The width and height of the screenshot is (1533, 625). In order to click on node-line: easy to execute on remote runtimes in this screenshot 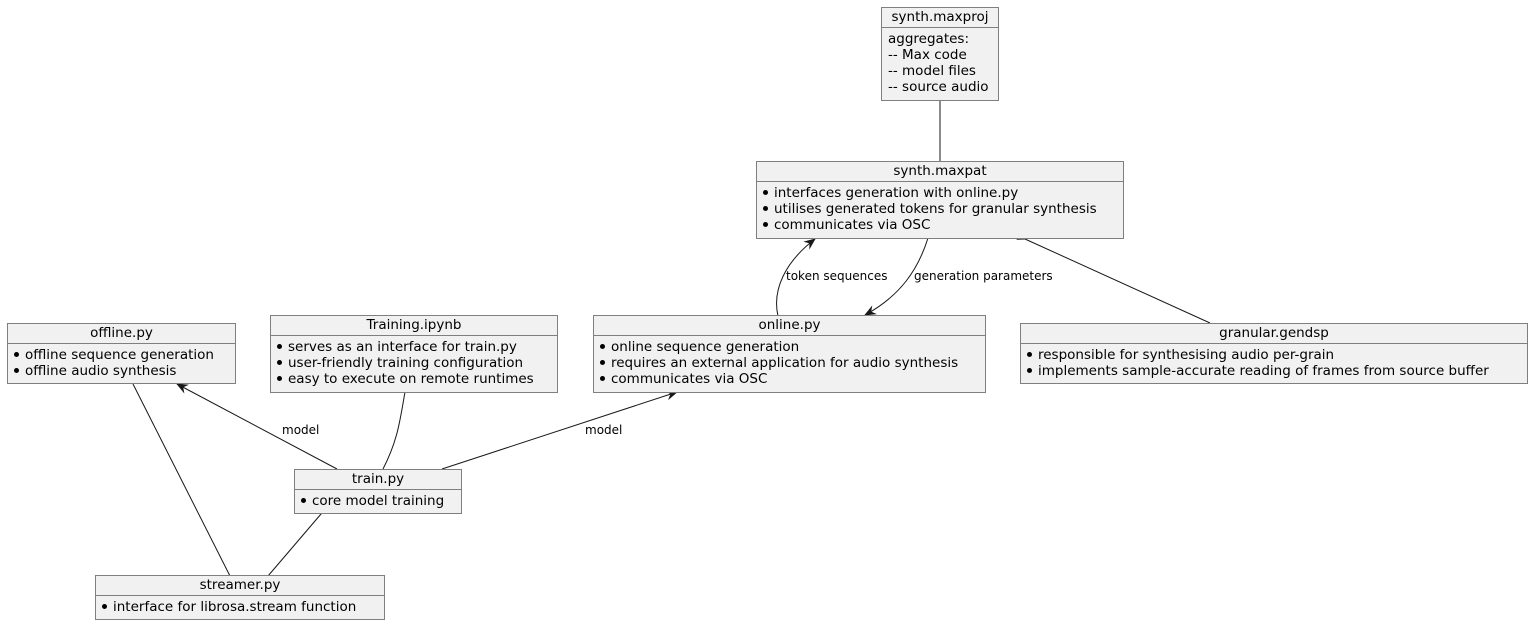, I will do `click(414, 379)`.